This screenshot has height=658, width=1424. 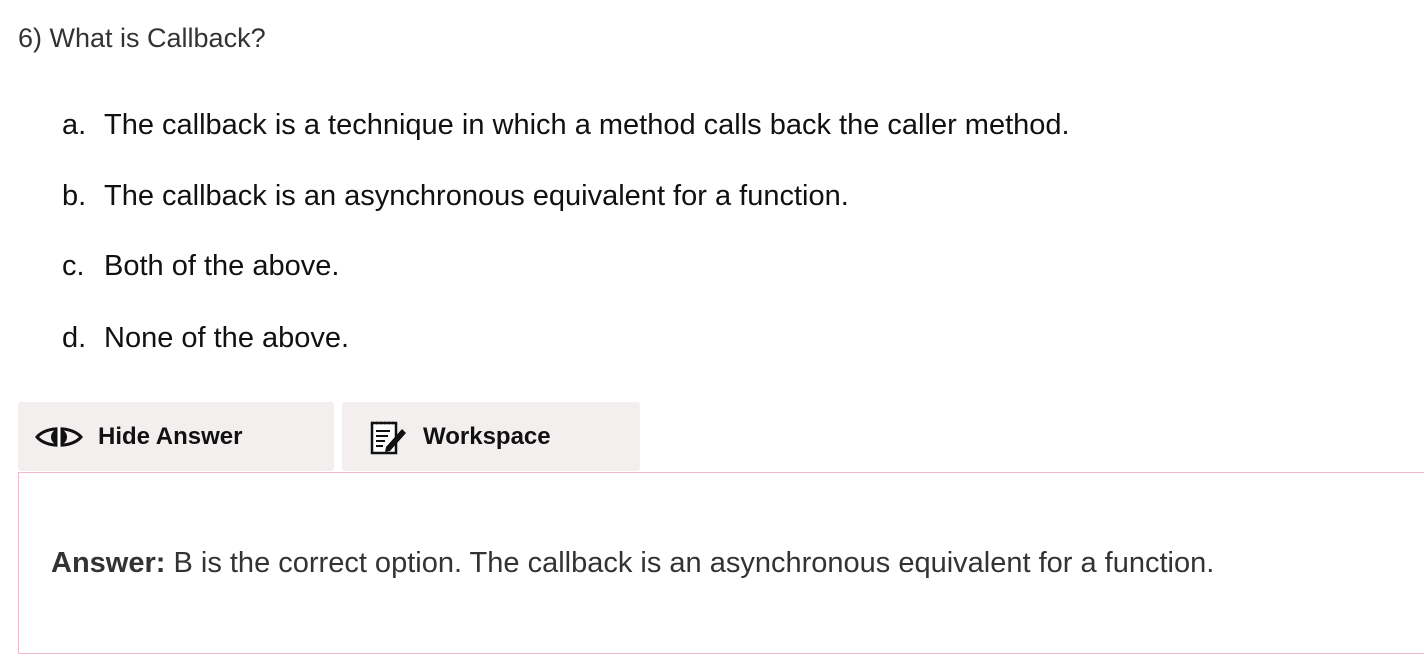 I want to click on option-letter: a., so click(x=74, y=125).